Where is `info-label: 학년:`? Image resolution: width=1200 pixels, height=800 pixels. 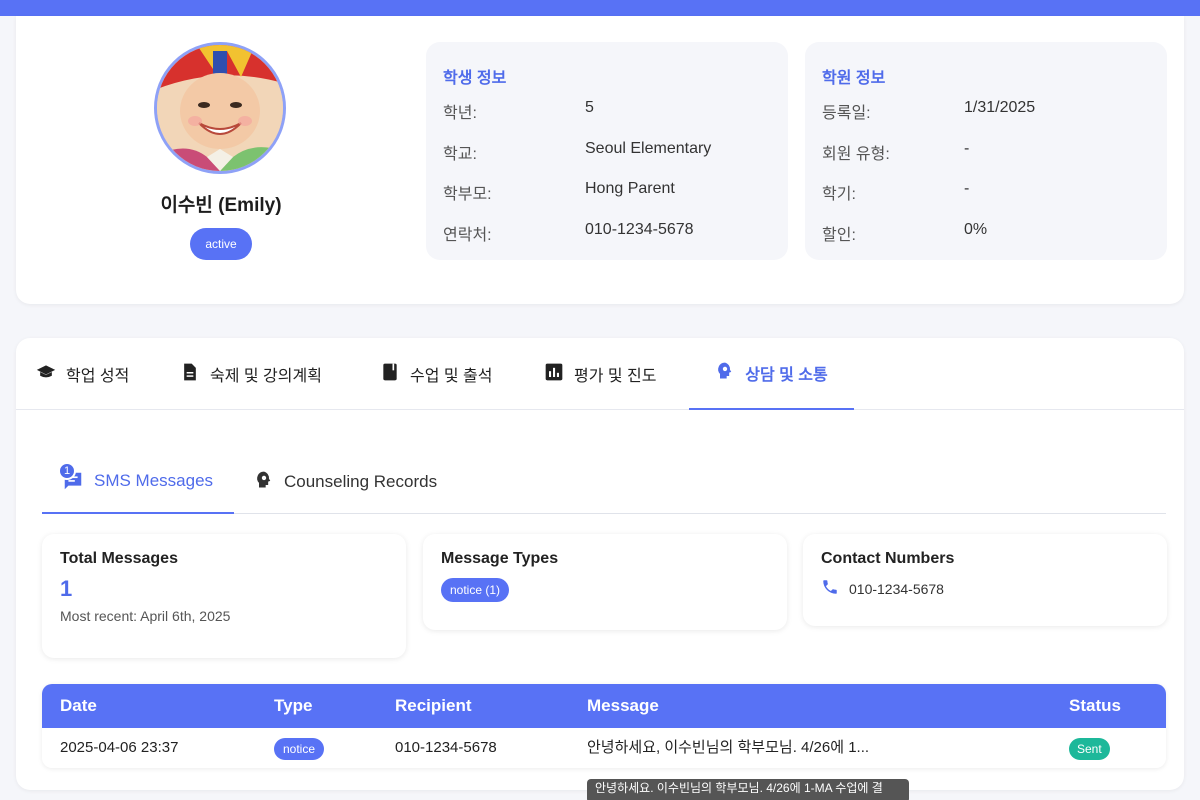
info-label: 학년: is located at coordinates (460, 113).